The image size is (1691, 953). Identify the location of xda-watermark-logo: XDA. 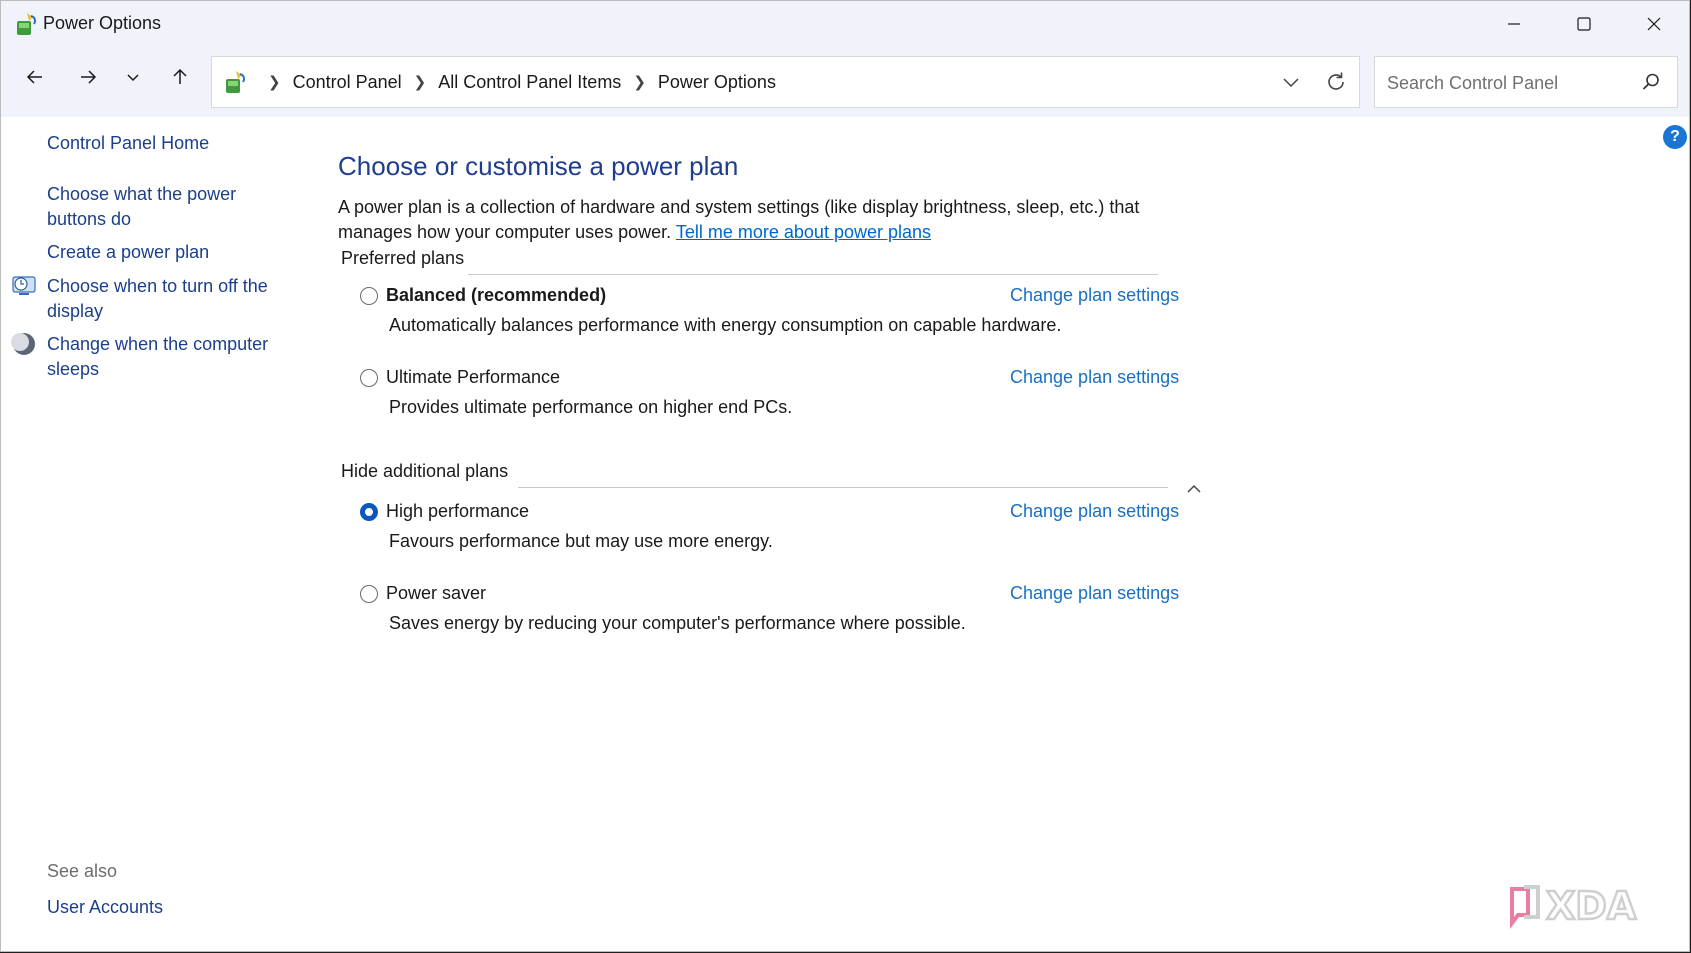
(1574, 906).